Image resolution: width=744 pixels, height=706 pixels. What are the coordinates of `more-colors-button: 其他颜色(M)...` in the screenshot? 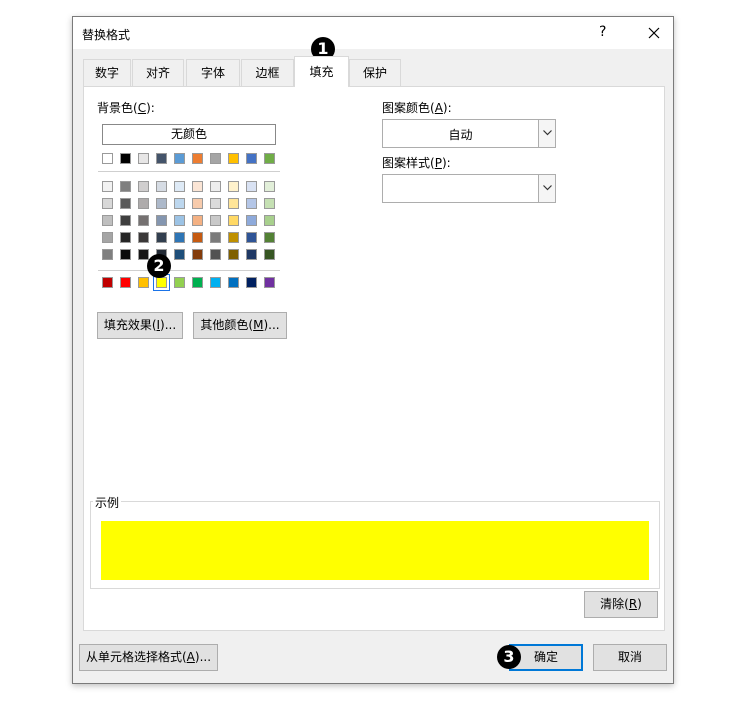 It's located at (240, 325).